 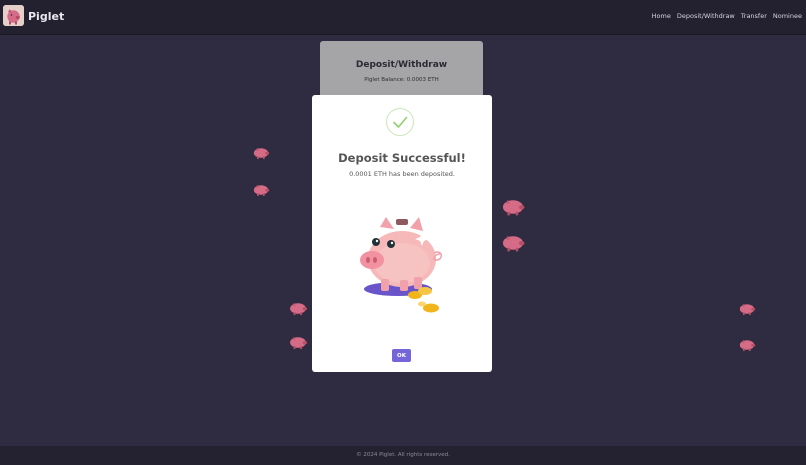 I want to click on footer: © 2024 Piglet. All rights reserved., so click(x=403, y=455).